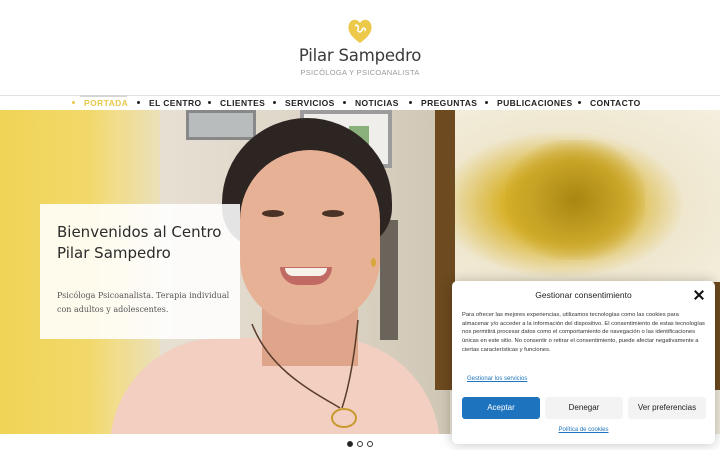  I want to click on nav-item-portada: PORTADA, so click(100, 104).